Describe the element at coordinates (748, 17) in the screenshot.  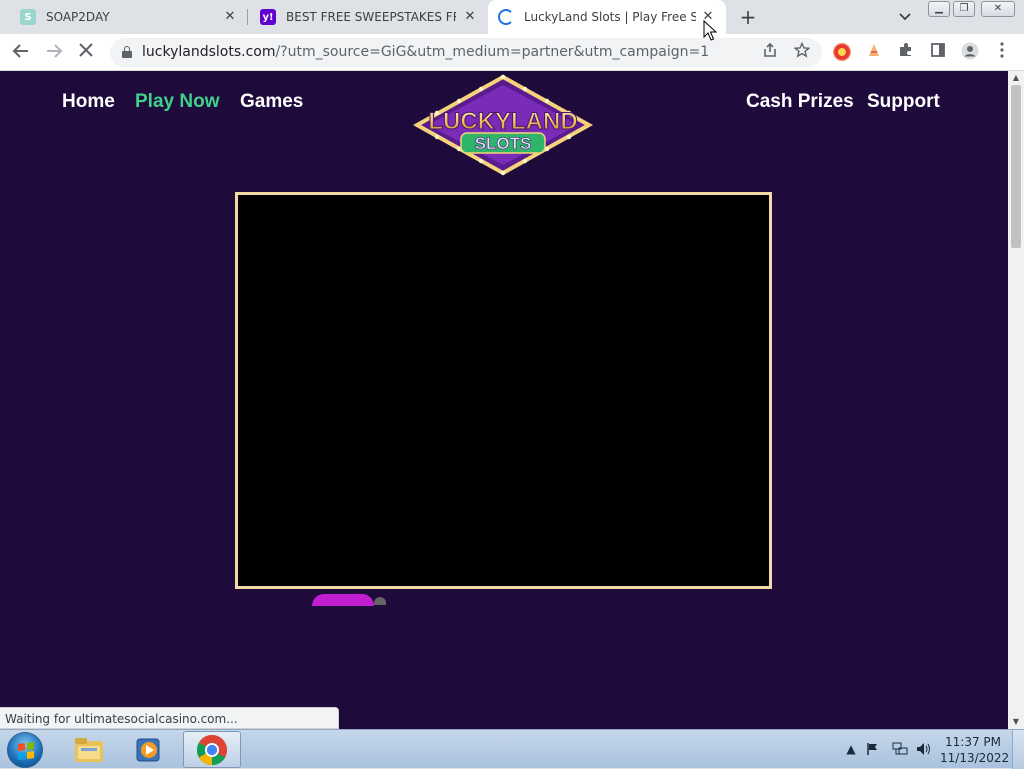
I see `new-tab-icon: +` at that location.